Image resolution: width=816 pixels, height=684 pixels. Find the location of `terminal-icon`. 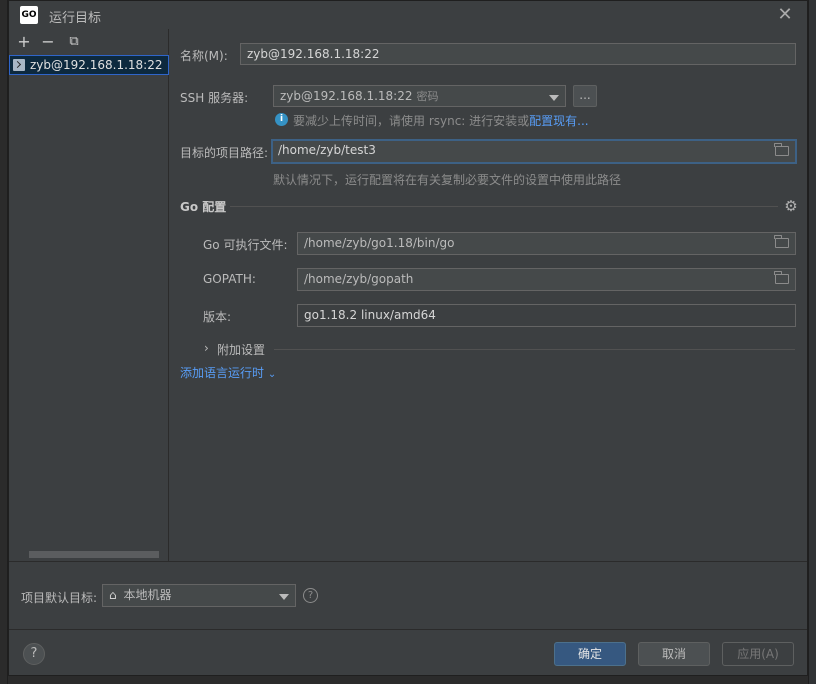

terminal-icon is located at coordinates (19, 65).